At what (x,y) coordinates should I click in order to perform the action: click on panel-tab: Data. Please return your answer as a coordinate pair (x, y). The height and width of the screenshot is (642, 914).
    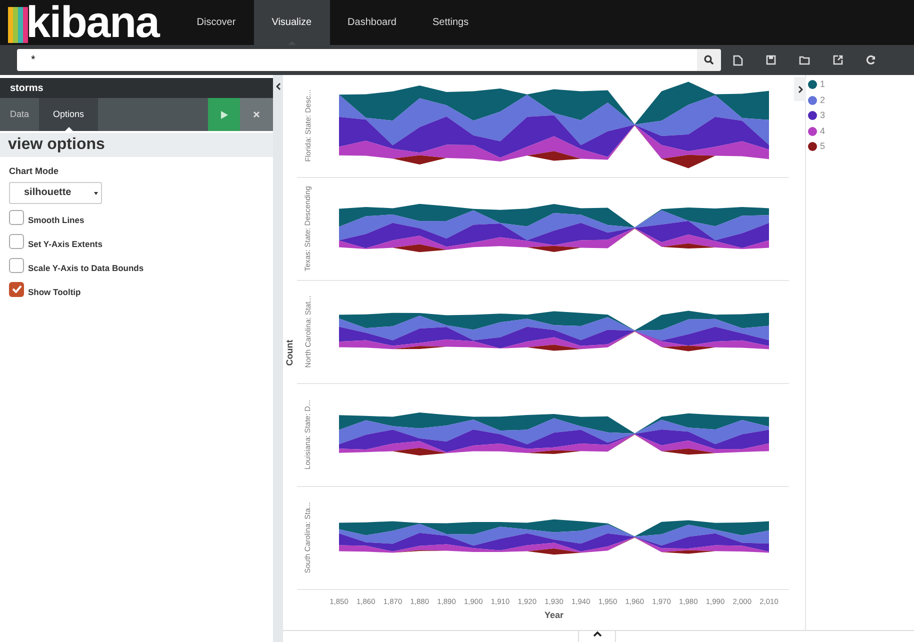
    Looking at the image, I should click on (20, 114).